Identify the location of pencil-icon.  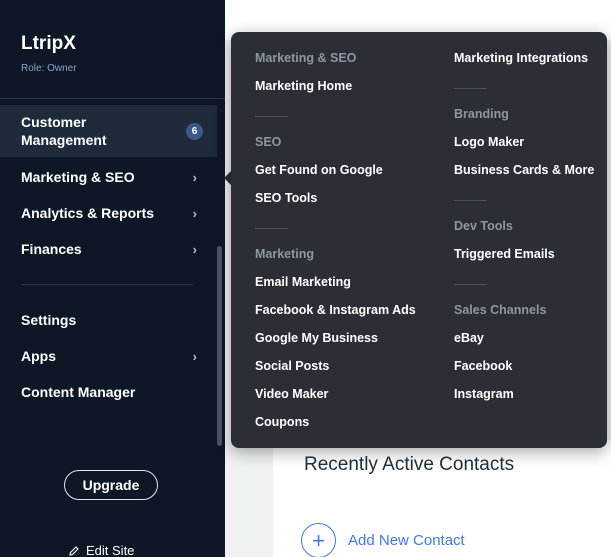
(74, 550).